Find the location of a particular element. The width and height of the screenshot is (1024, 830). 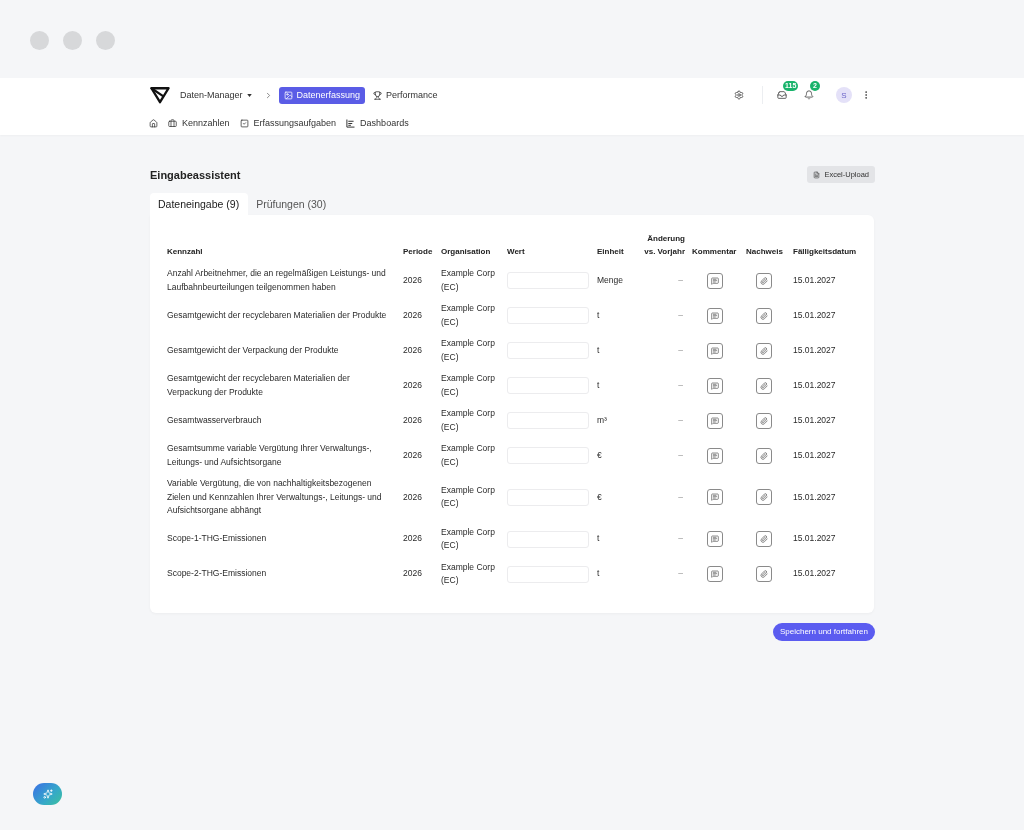

column-header: Kommentar is located at coordinates (714, 252).